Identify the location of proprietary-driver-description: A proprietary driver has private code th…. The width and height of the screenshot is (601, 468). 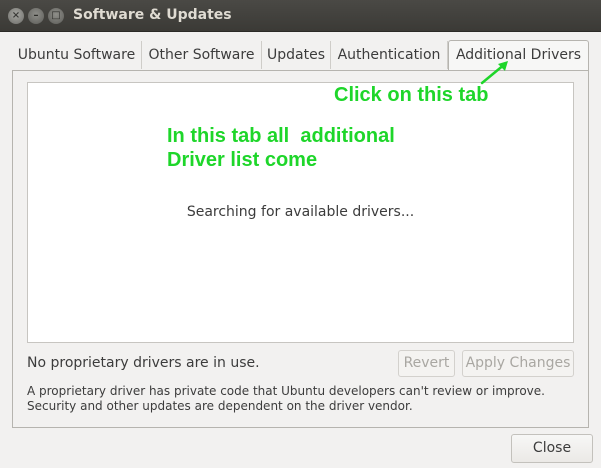
(286, 398).